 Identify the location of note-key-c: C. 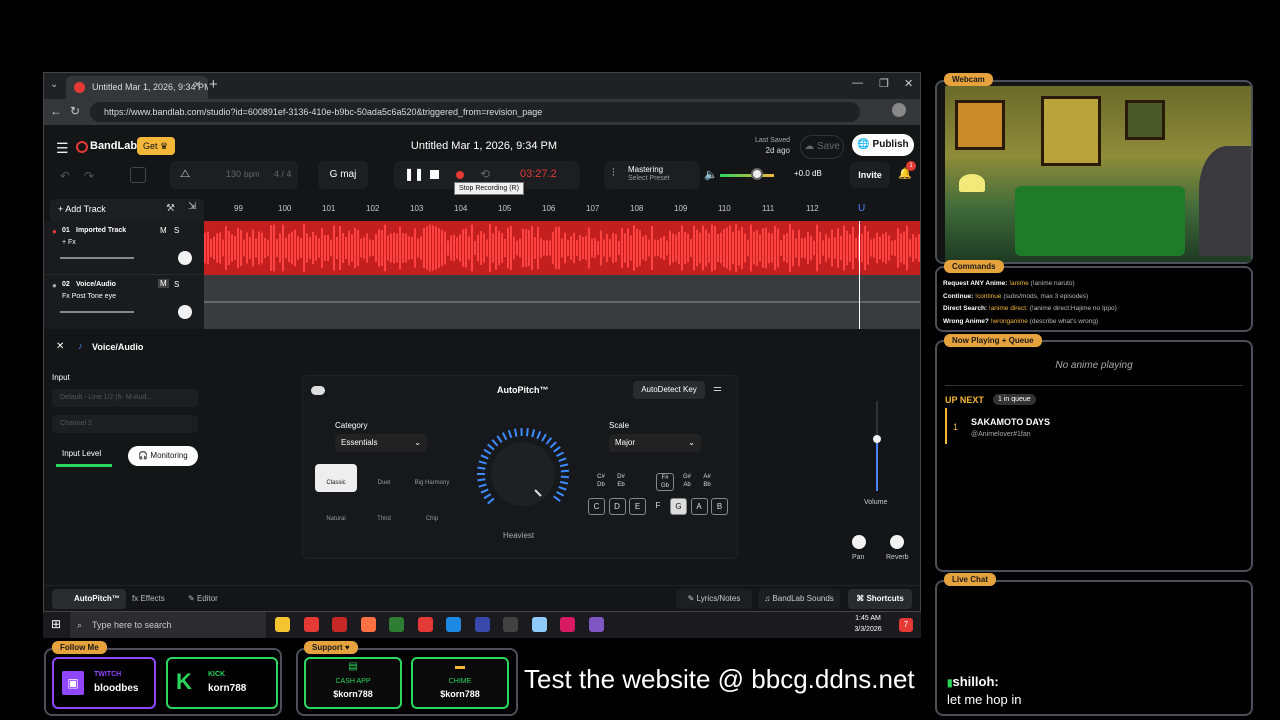
(596, 506).